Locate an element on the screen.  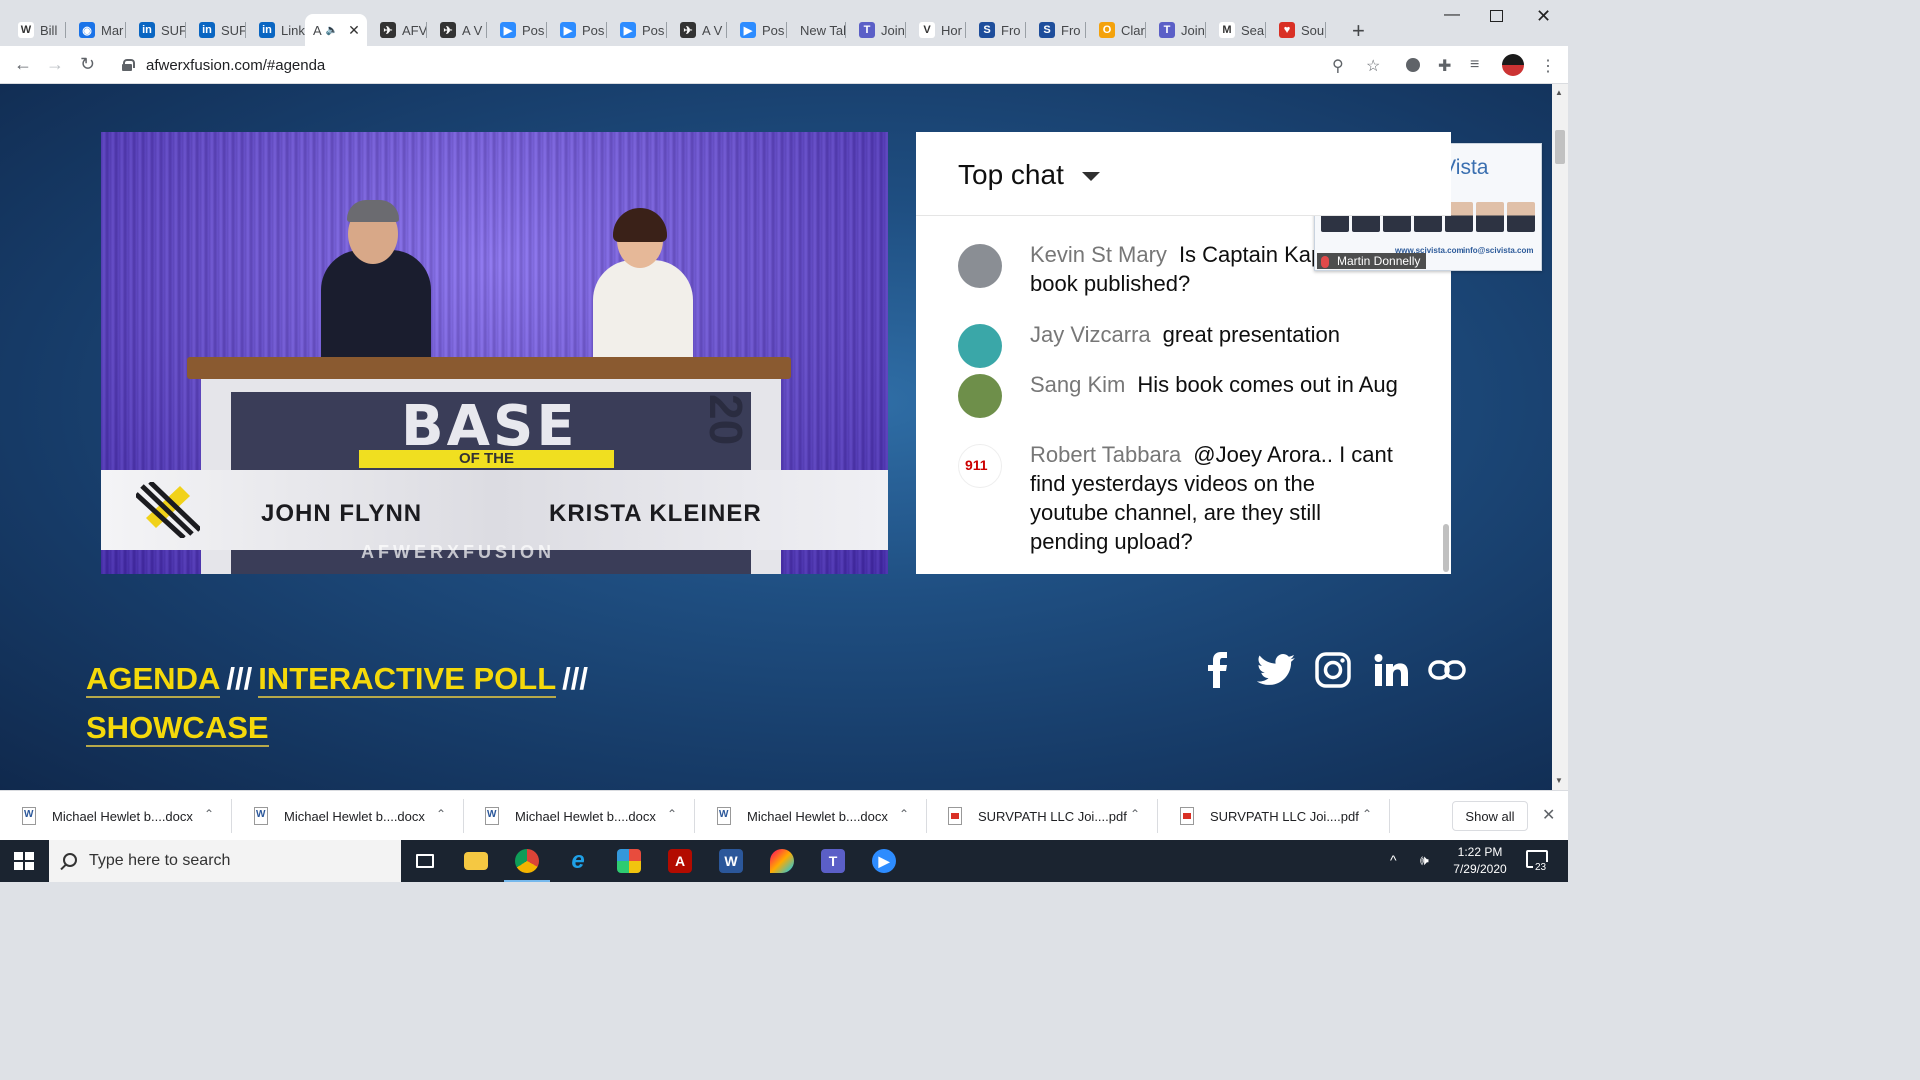
chrome-icon is located at coordinates (527, 864).